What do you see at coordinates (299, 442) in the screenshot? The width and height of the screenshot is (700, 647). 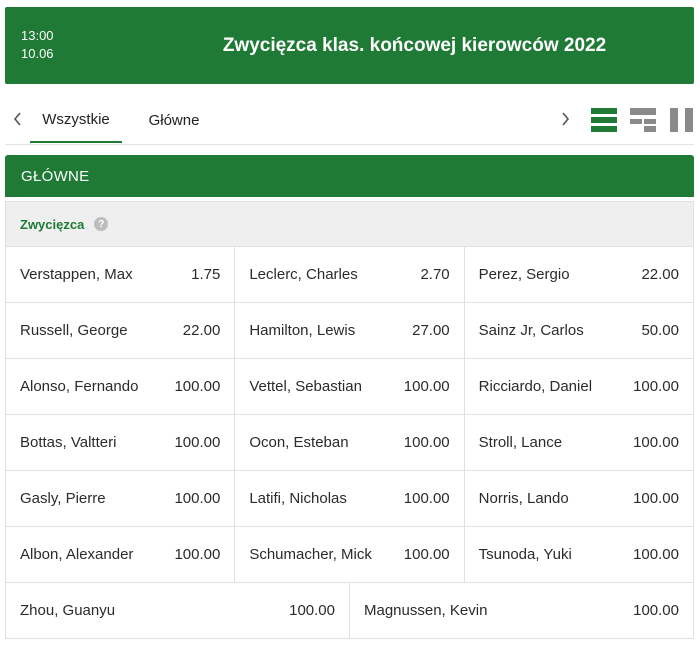 I see `selection-name: Ocon, Esteban` at bounding box center [299, 442].